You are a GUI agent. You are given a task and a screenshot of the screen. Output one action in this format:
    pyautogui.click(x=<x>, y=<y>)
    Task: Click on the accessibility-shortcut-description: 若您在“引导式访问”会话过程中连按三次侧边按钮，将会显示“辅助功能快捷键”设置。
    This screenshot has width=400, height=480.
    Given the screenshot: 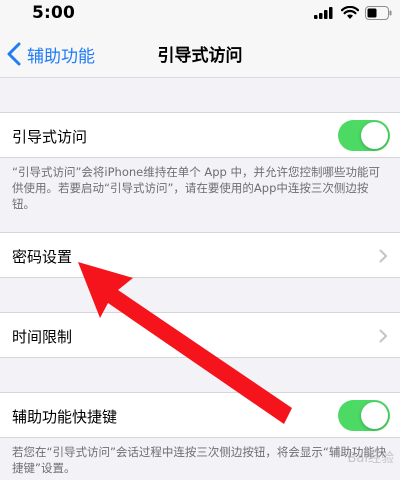 What is the action you would take?
    pyautogui.click(x=199, y=460)
    